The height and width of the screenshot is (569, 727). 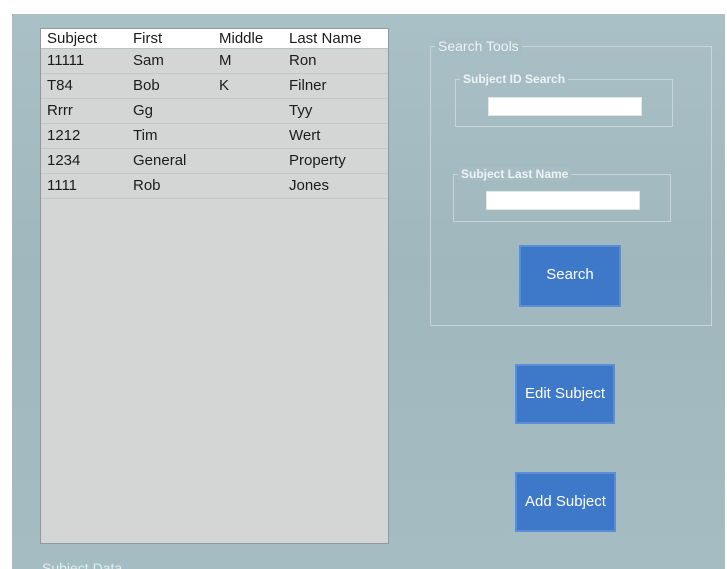 What do you see at coordinates (214, 111) in the screenshot?
I see `list-row: Rrrr Gg Tyy` at bounding box center [214, 111].